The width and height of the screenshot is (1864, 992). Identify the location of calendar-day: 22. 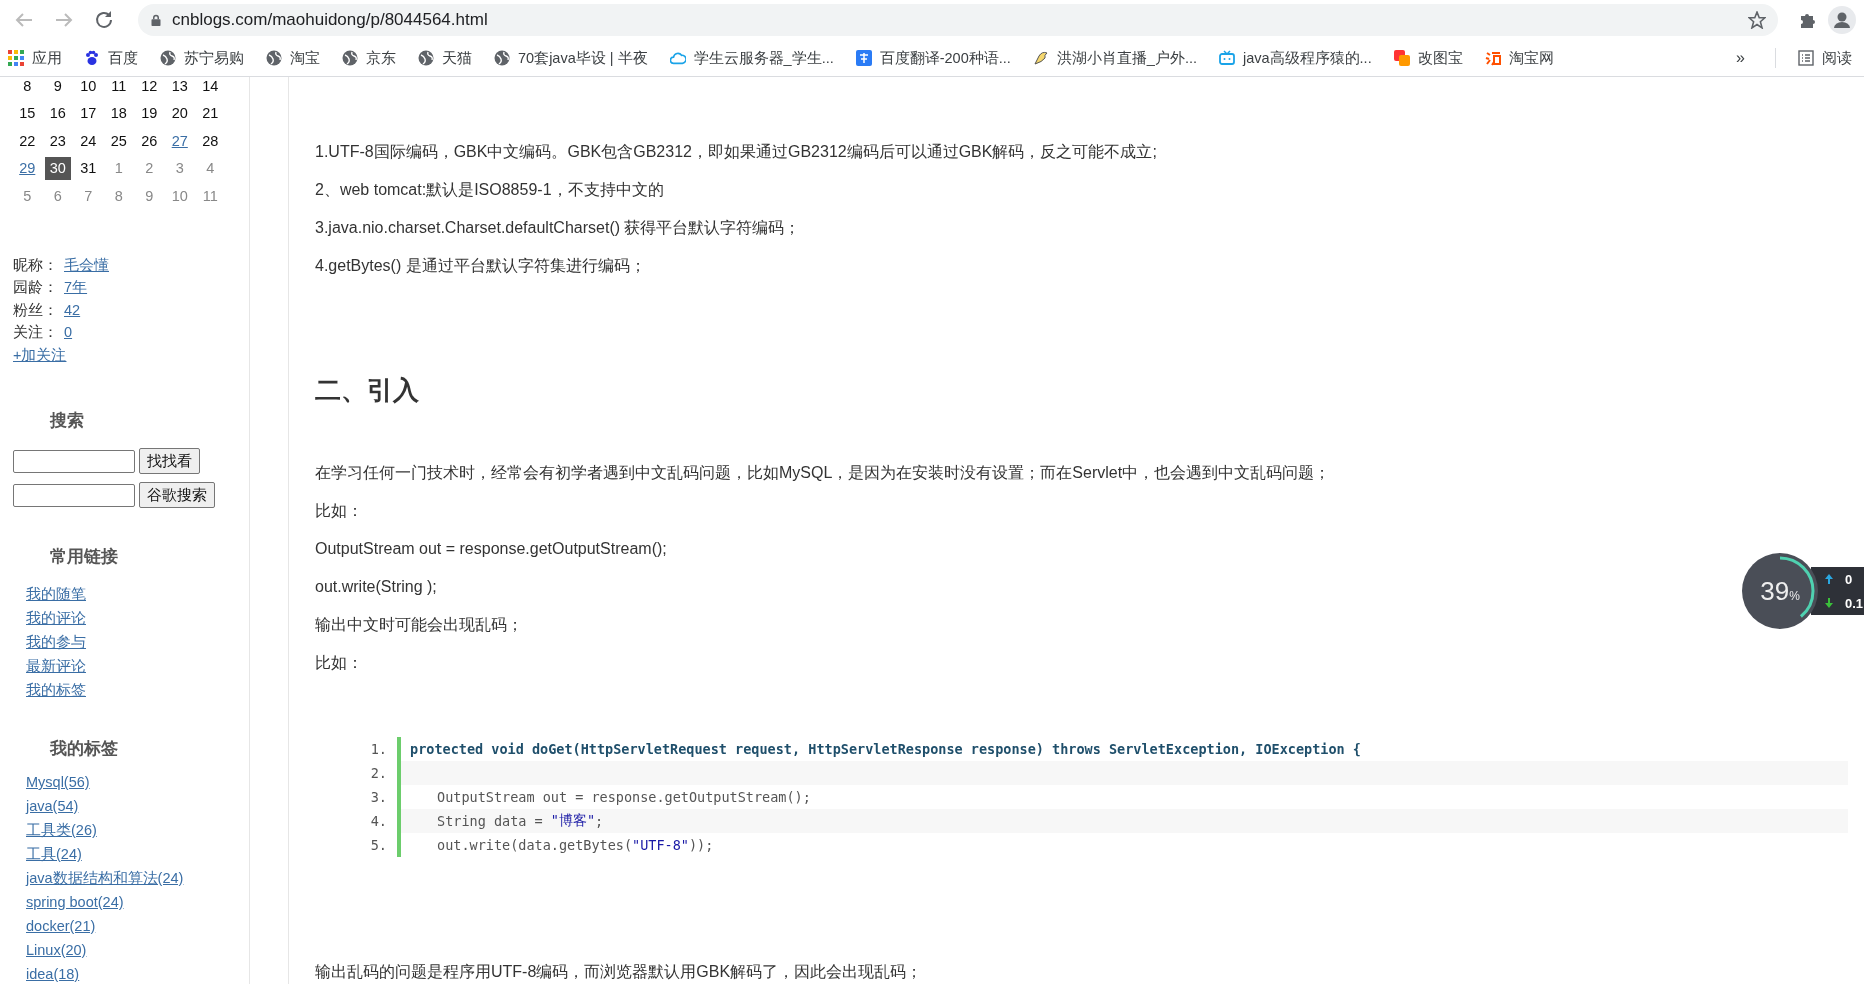
(27, 141).